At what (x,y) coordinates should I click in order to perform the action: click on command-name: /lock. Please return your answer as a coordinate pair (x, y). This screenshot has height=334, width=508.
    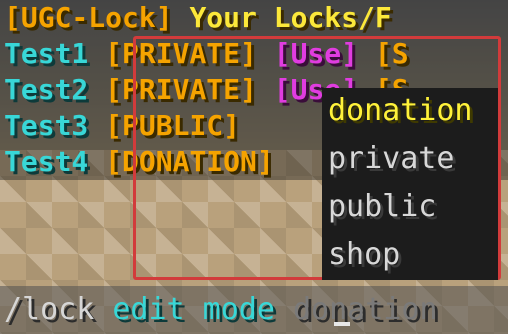
    Looking at the image, I should click on (49, 309).